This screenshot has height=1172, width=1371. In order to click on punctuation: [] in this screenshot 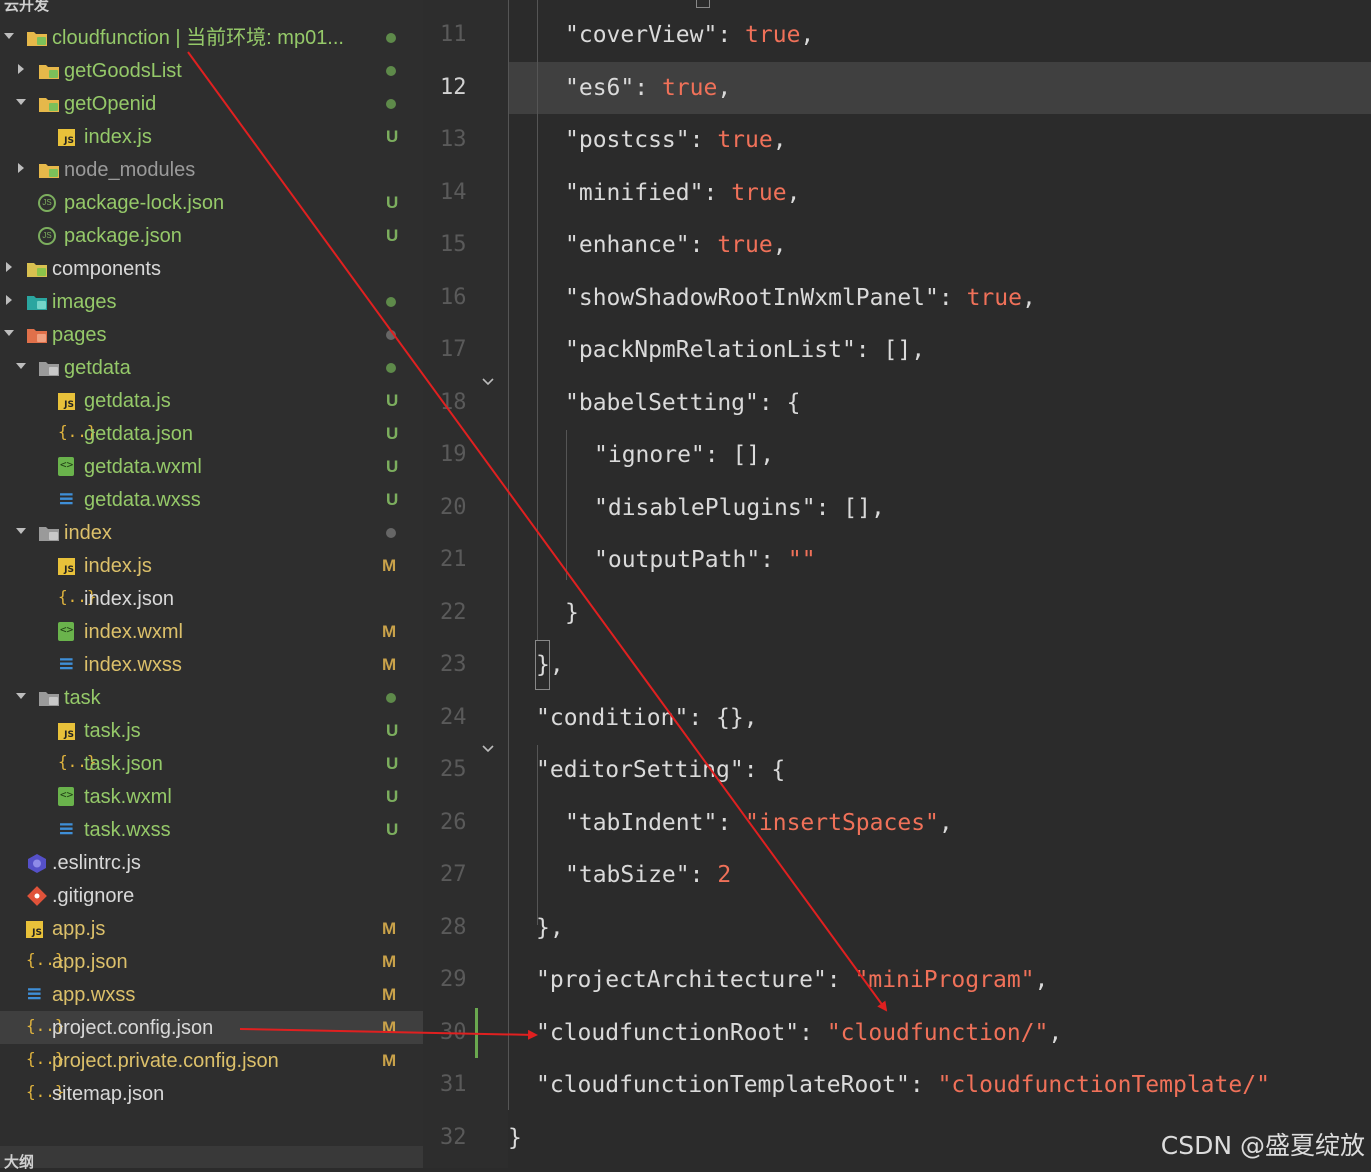, I will do `click(897, 350)`.